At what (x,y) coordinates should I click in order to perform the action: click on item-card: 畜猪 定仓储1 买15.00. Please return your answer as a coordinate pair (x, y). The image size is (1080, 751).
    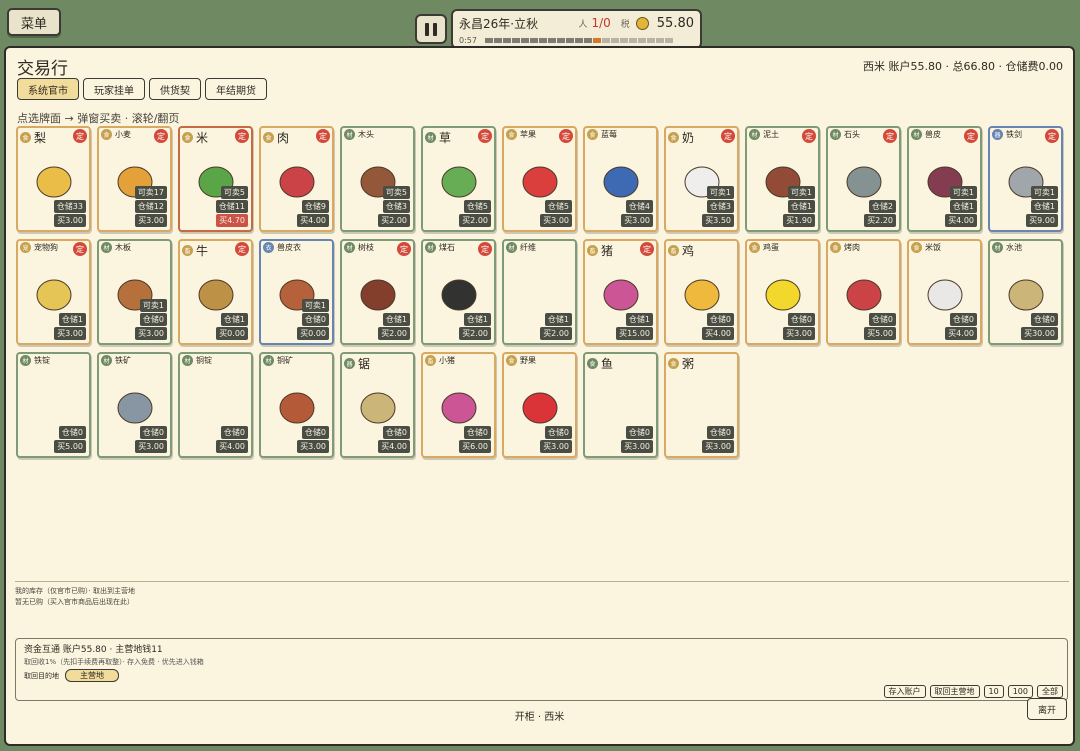
    Looking at the image, I should click on (620, 292).